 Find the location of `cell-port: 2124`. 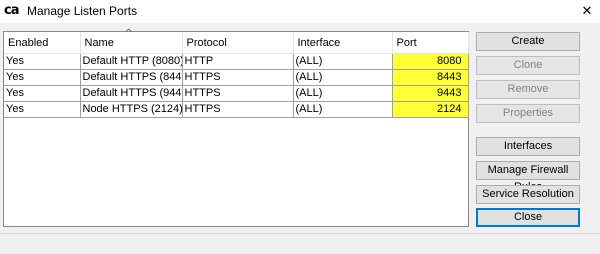

cell-port: 2124 is located at coordinates (430, 109).